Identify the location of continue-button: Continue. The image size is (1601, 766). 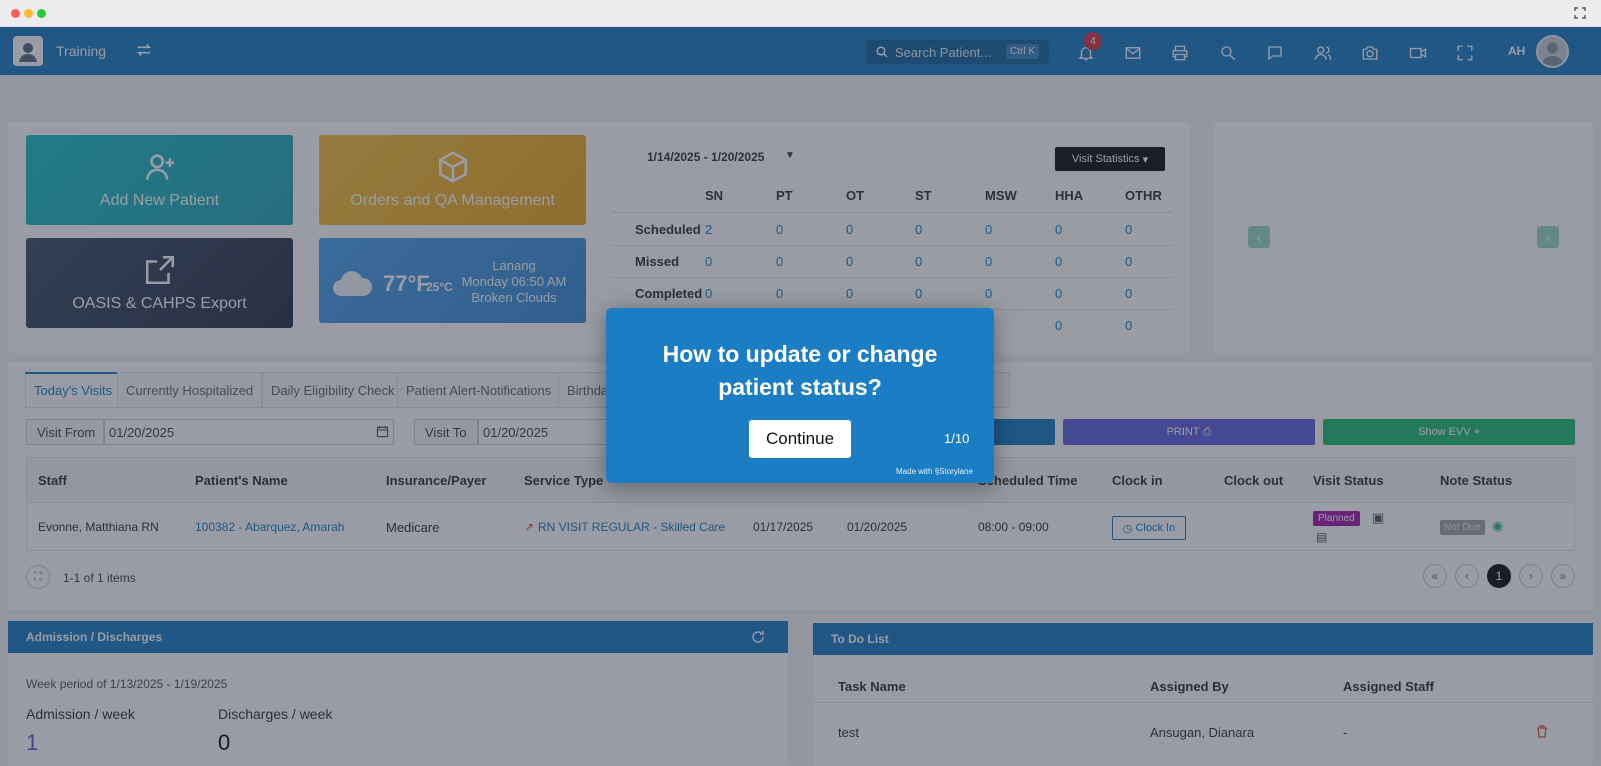
(800, 439).